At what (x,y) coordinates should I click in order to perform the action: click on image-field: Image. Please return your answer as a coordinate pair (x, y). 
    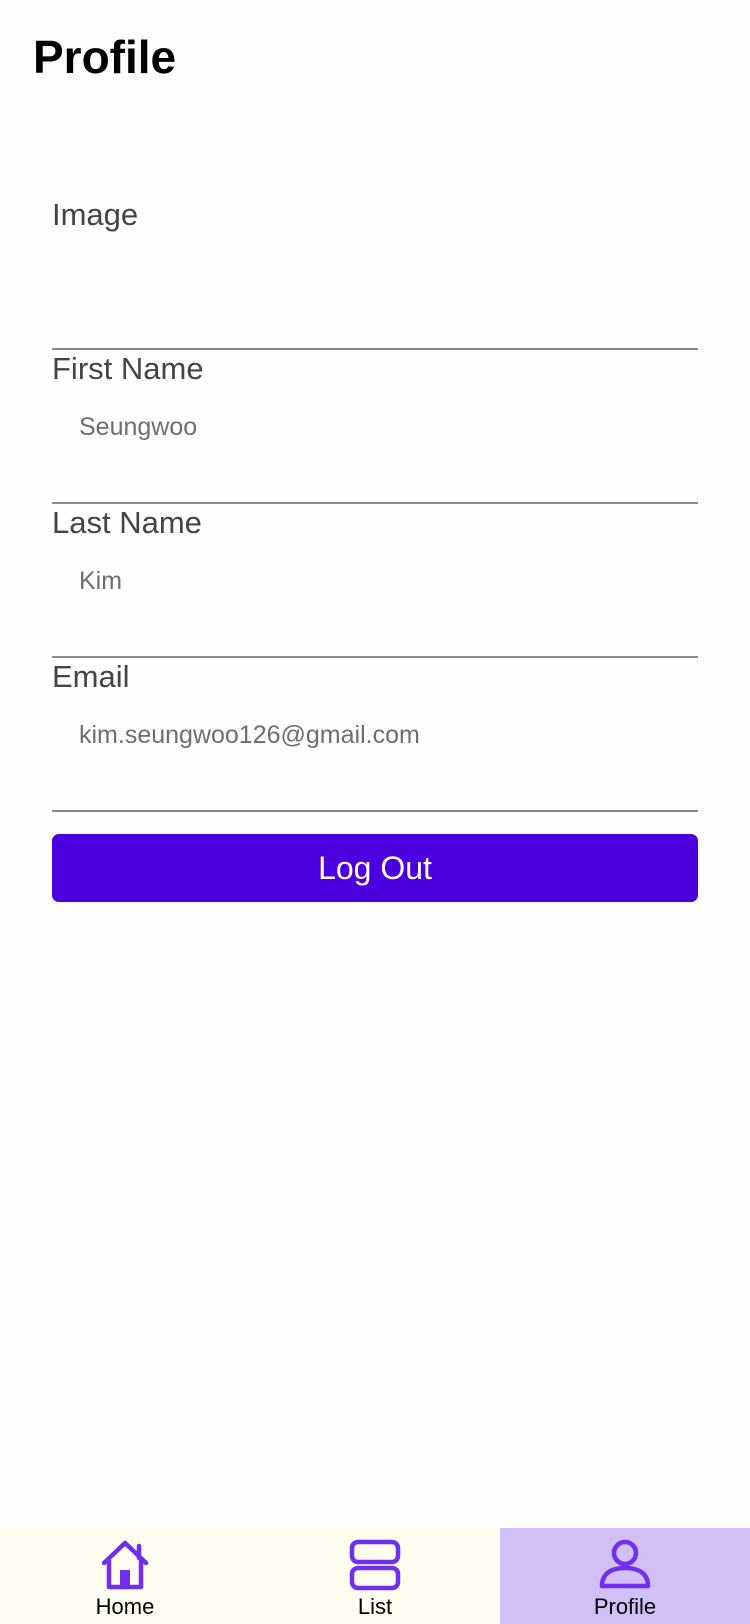
    Looking at the image, I should click on (375, 273).